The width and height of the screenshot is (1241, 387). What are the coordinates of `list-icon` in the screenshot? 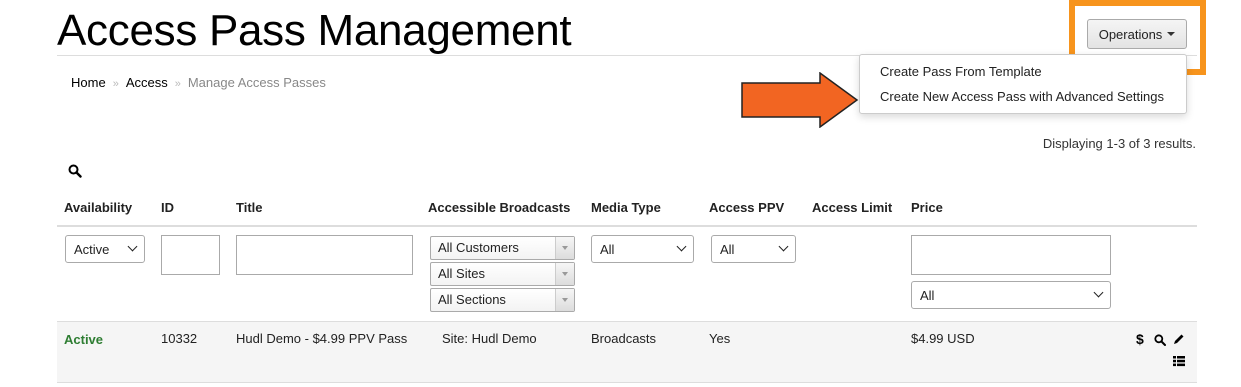 It's located at (1179, 361).